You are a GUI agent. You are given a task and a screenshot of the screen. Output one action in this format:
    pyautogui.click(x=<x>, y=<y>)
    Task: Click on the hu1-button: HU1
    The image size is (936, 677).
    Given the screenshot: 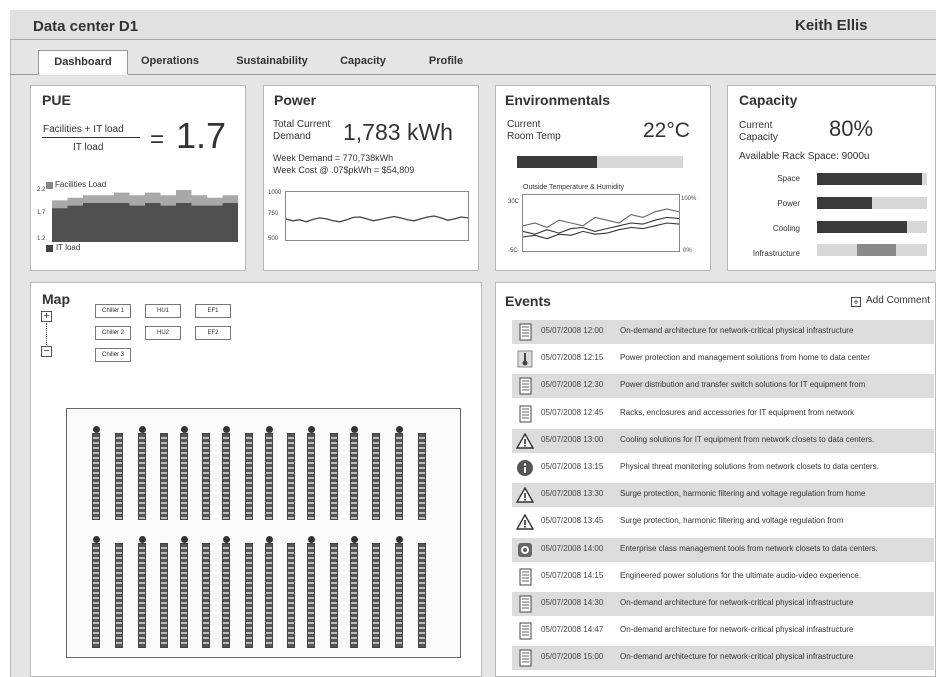 What is the action you would take?
    pyautogui.click(x=163, y=311)
    